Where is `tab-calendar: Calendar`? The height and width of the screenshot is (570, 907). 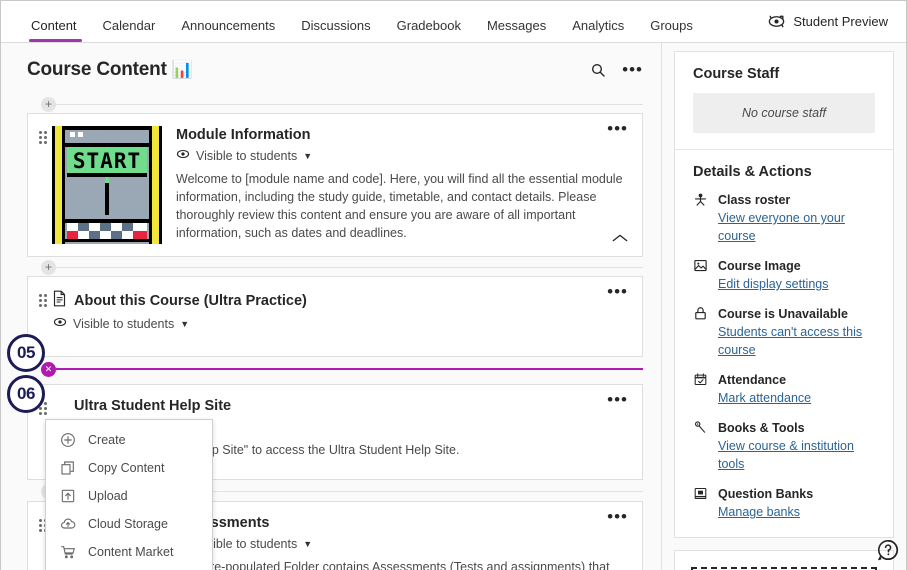
tab-calendar: Calendar is located at coordinates (129, 30).